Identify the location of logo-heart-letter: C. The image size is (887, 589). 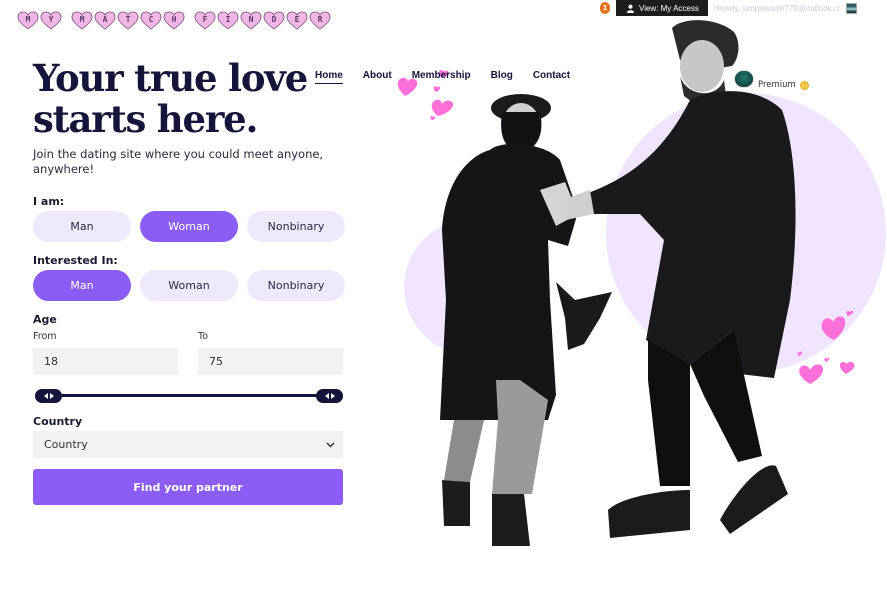
(151, 20).